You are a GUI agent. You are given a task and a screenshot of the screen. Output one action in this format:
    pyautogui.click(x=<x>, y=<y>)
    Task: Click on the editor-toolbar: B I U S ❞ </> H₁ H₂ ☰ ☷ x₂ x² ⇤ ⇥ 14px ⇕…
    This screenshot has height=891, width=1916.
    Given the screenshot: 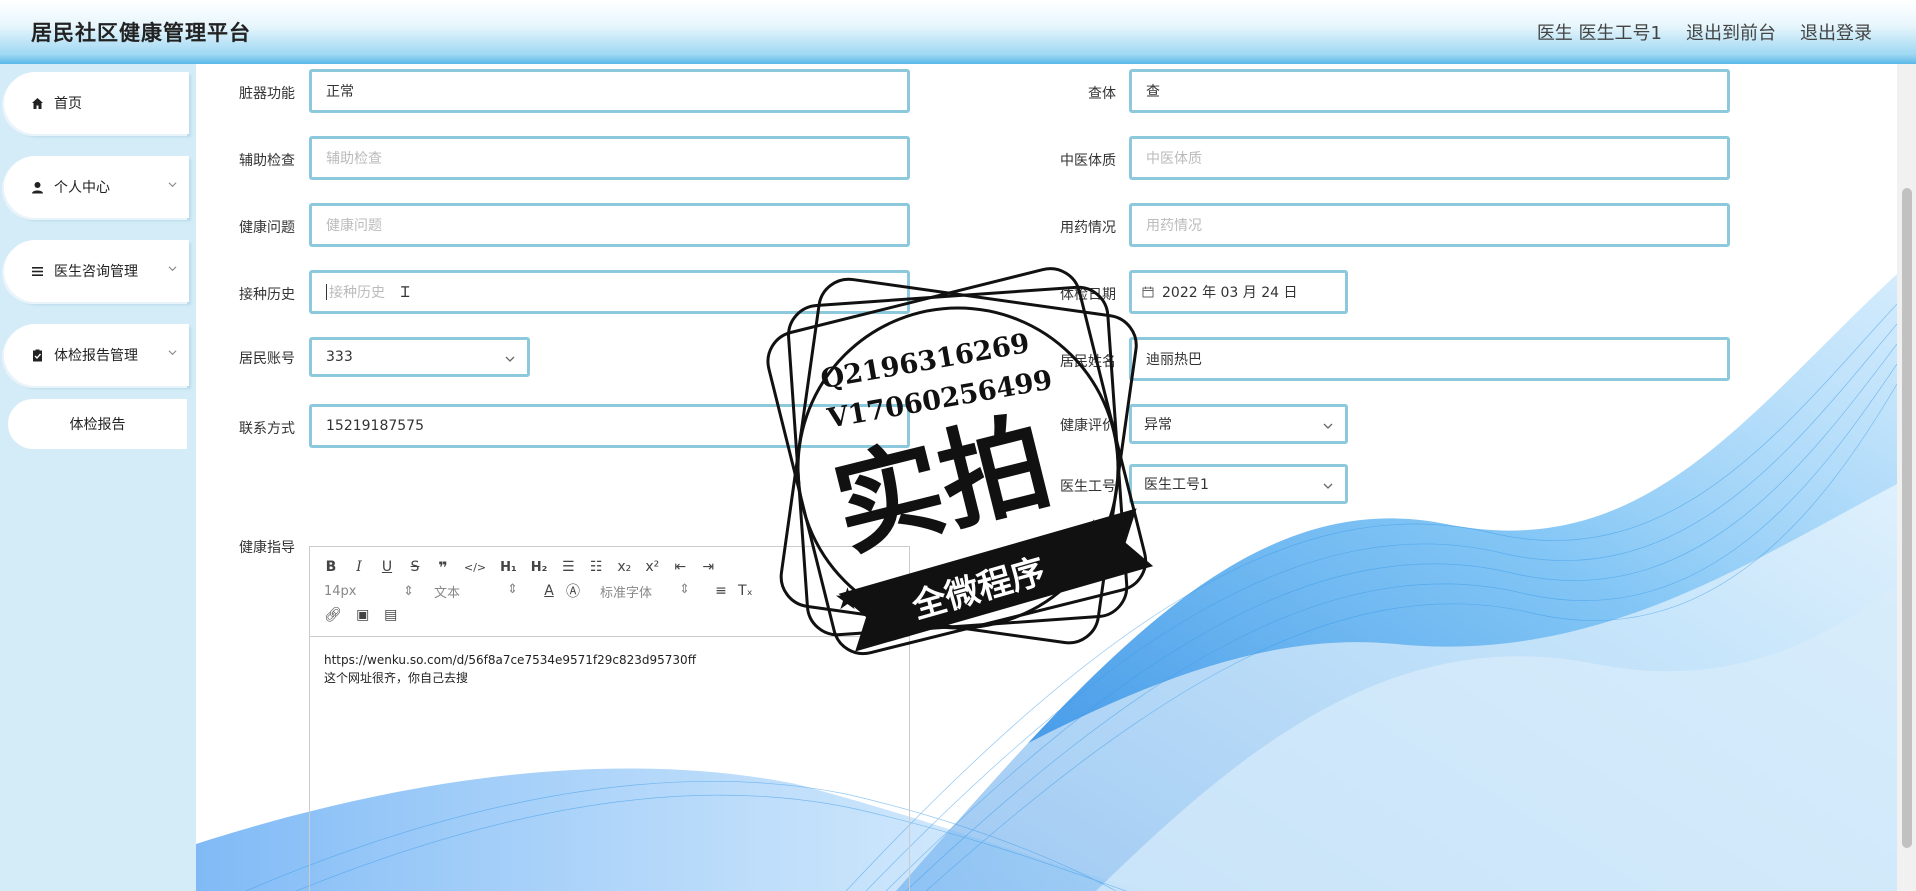 What is the action you would take?
    pyautogui.click(x=609, y=592)
    